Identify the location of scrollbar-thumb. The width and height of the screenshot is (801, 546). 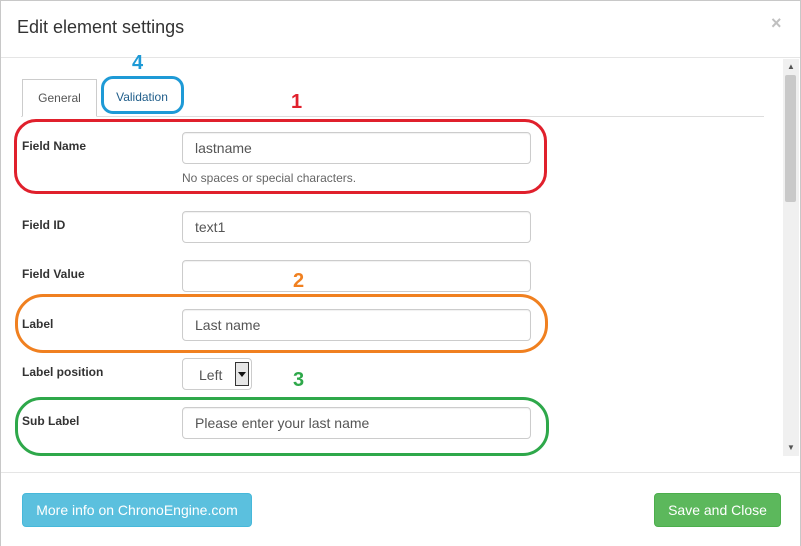
(790, 138).